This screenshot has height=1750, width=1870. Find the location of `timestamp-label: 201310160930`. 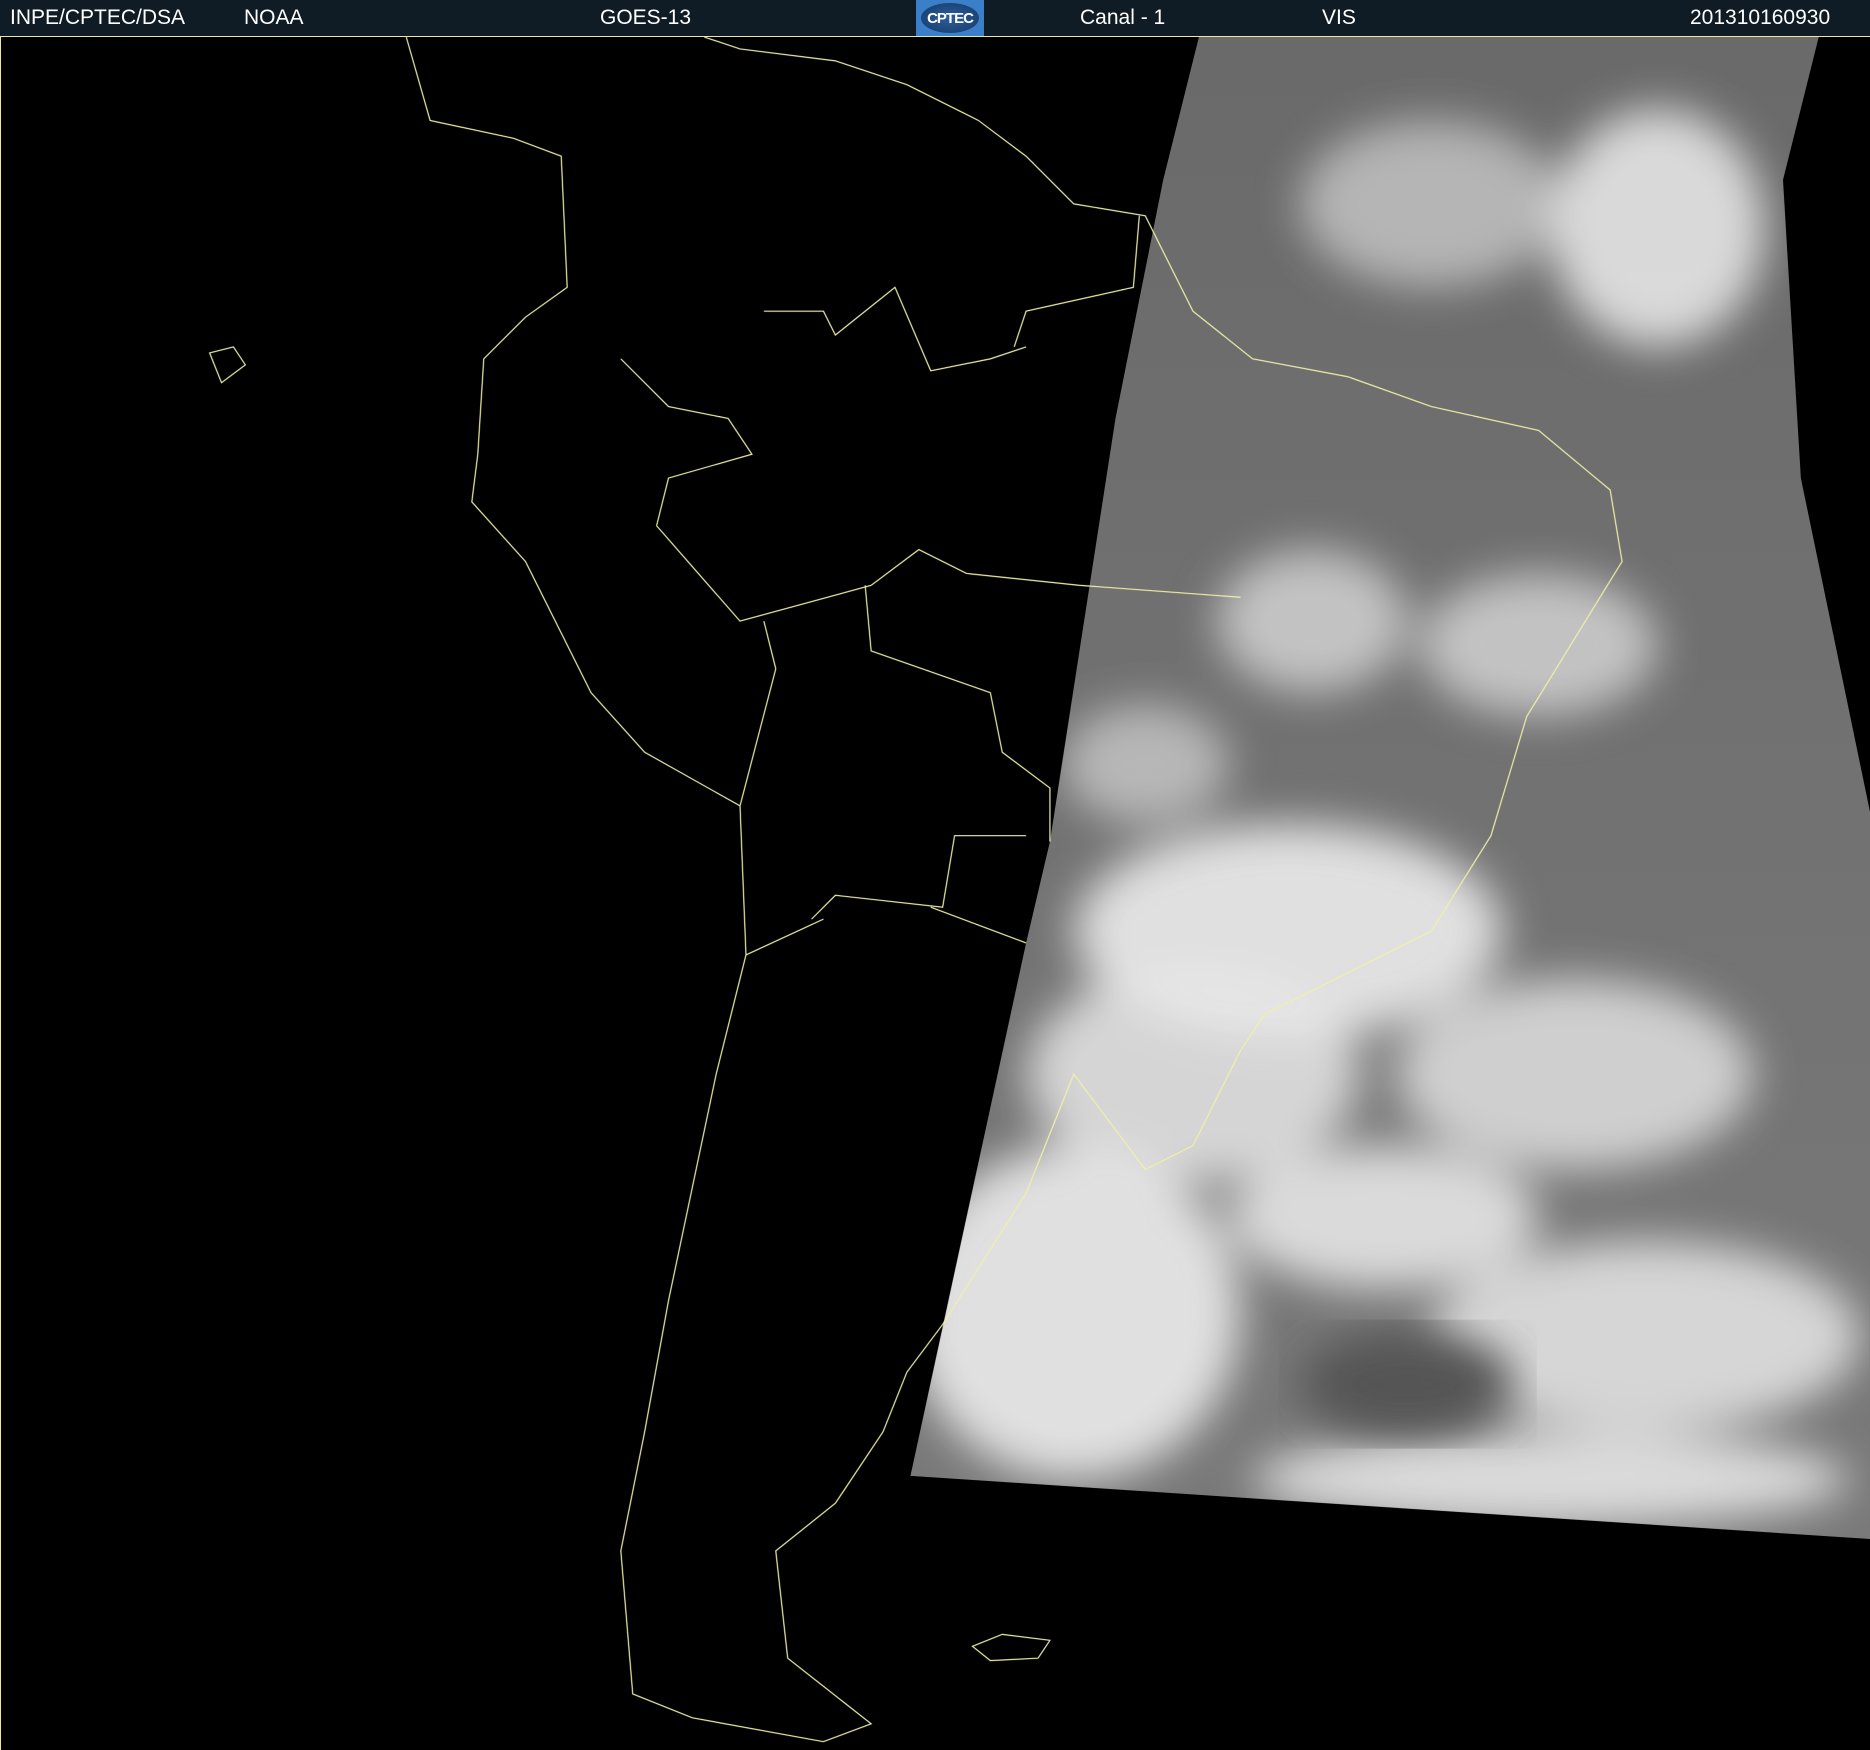

timestamp-label: 201310160930 is located at coordinates (1760, 17).